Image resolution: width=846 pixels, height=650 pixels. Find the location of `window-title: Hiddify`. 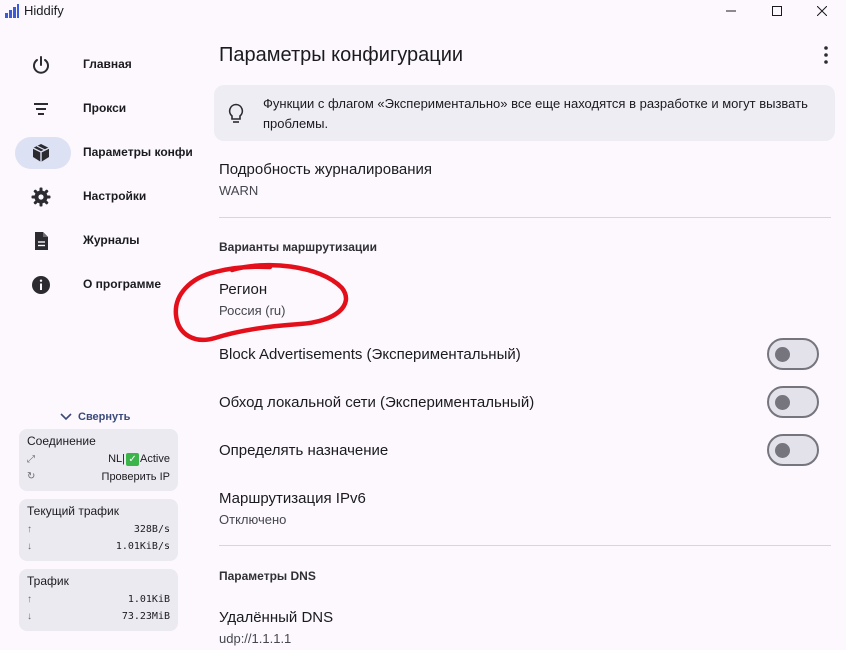

window-title: Hiddify is located at coordinates (44, 10).